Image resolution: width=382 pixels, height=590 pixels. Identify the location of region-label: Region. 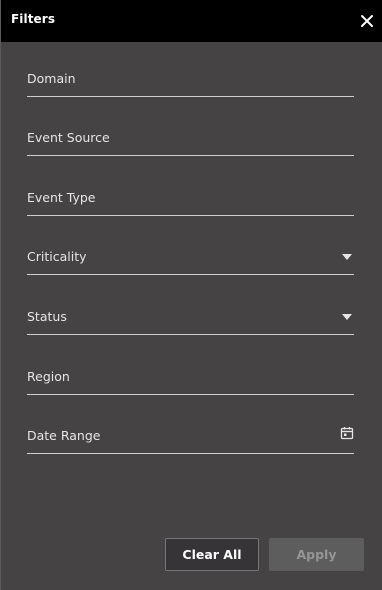
(48, 376).